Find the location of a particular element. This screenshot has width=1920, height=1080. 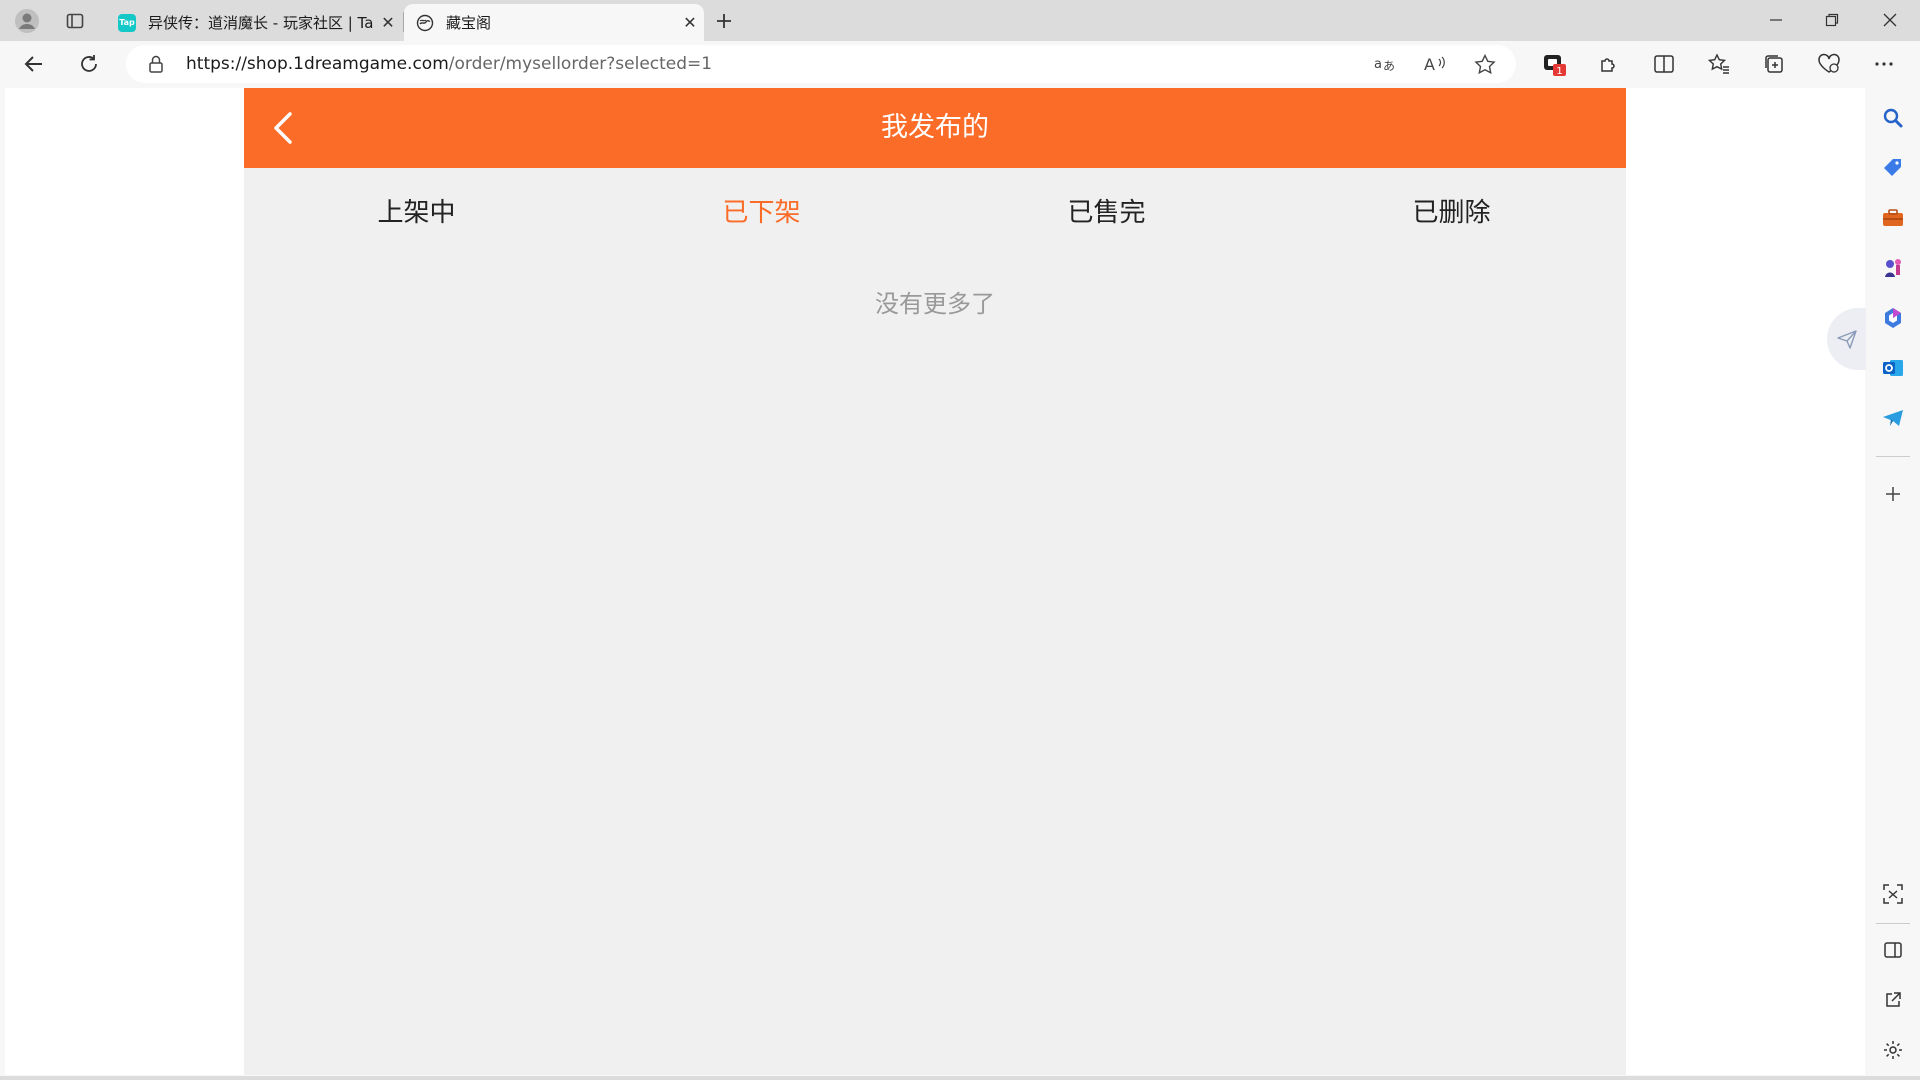

status-tabs: 上架中 已下架 已售完 已删除 is located at coordinates (935, 213).